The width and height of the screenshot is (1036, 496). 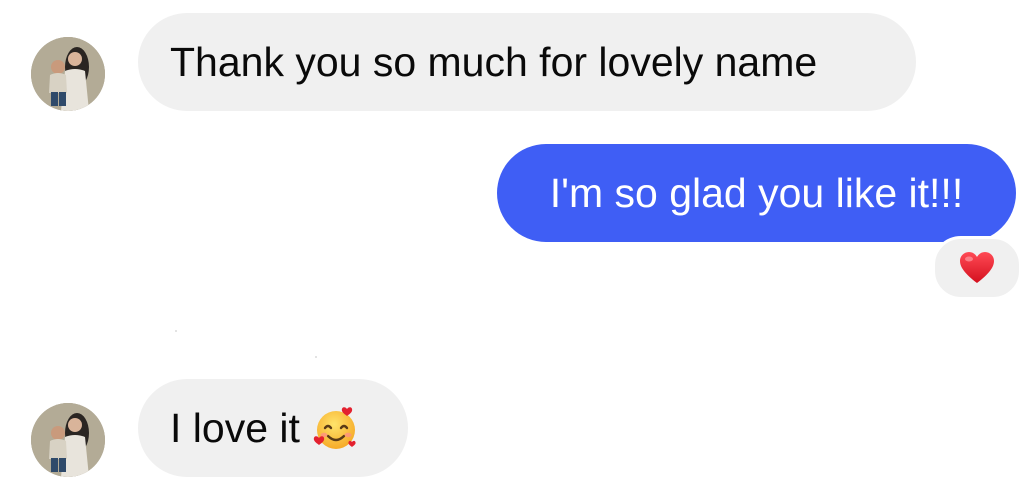 I want to click on outgoing-message-bubble: I'm so glad you like it!!!, so click(x=756, y=193).